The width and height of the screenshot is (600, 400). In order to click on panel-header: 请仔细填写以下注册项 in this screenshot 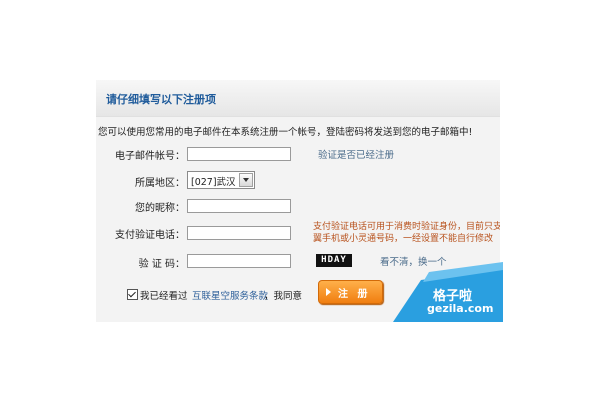, I will do `click(298, 98)`.